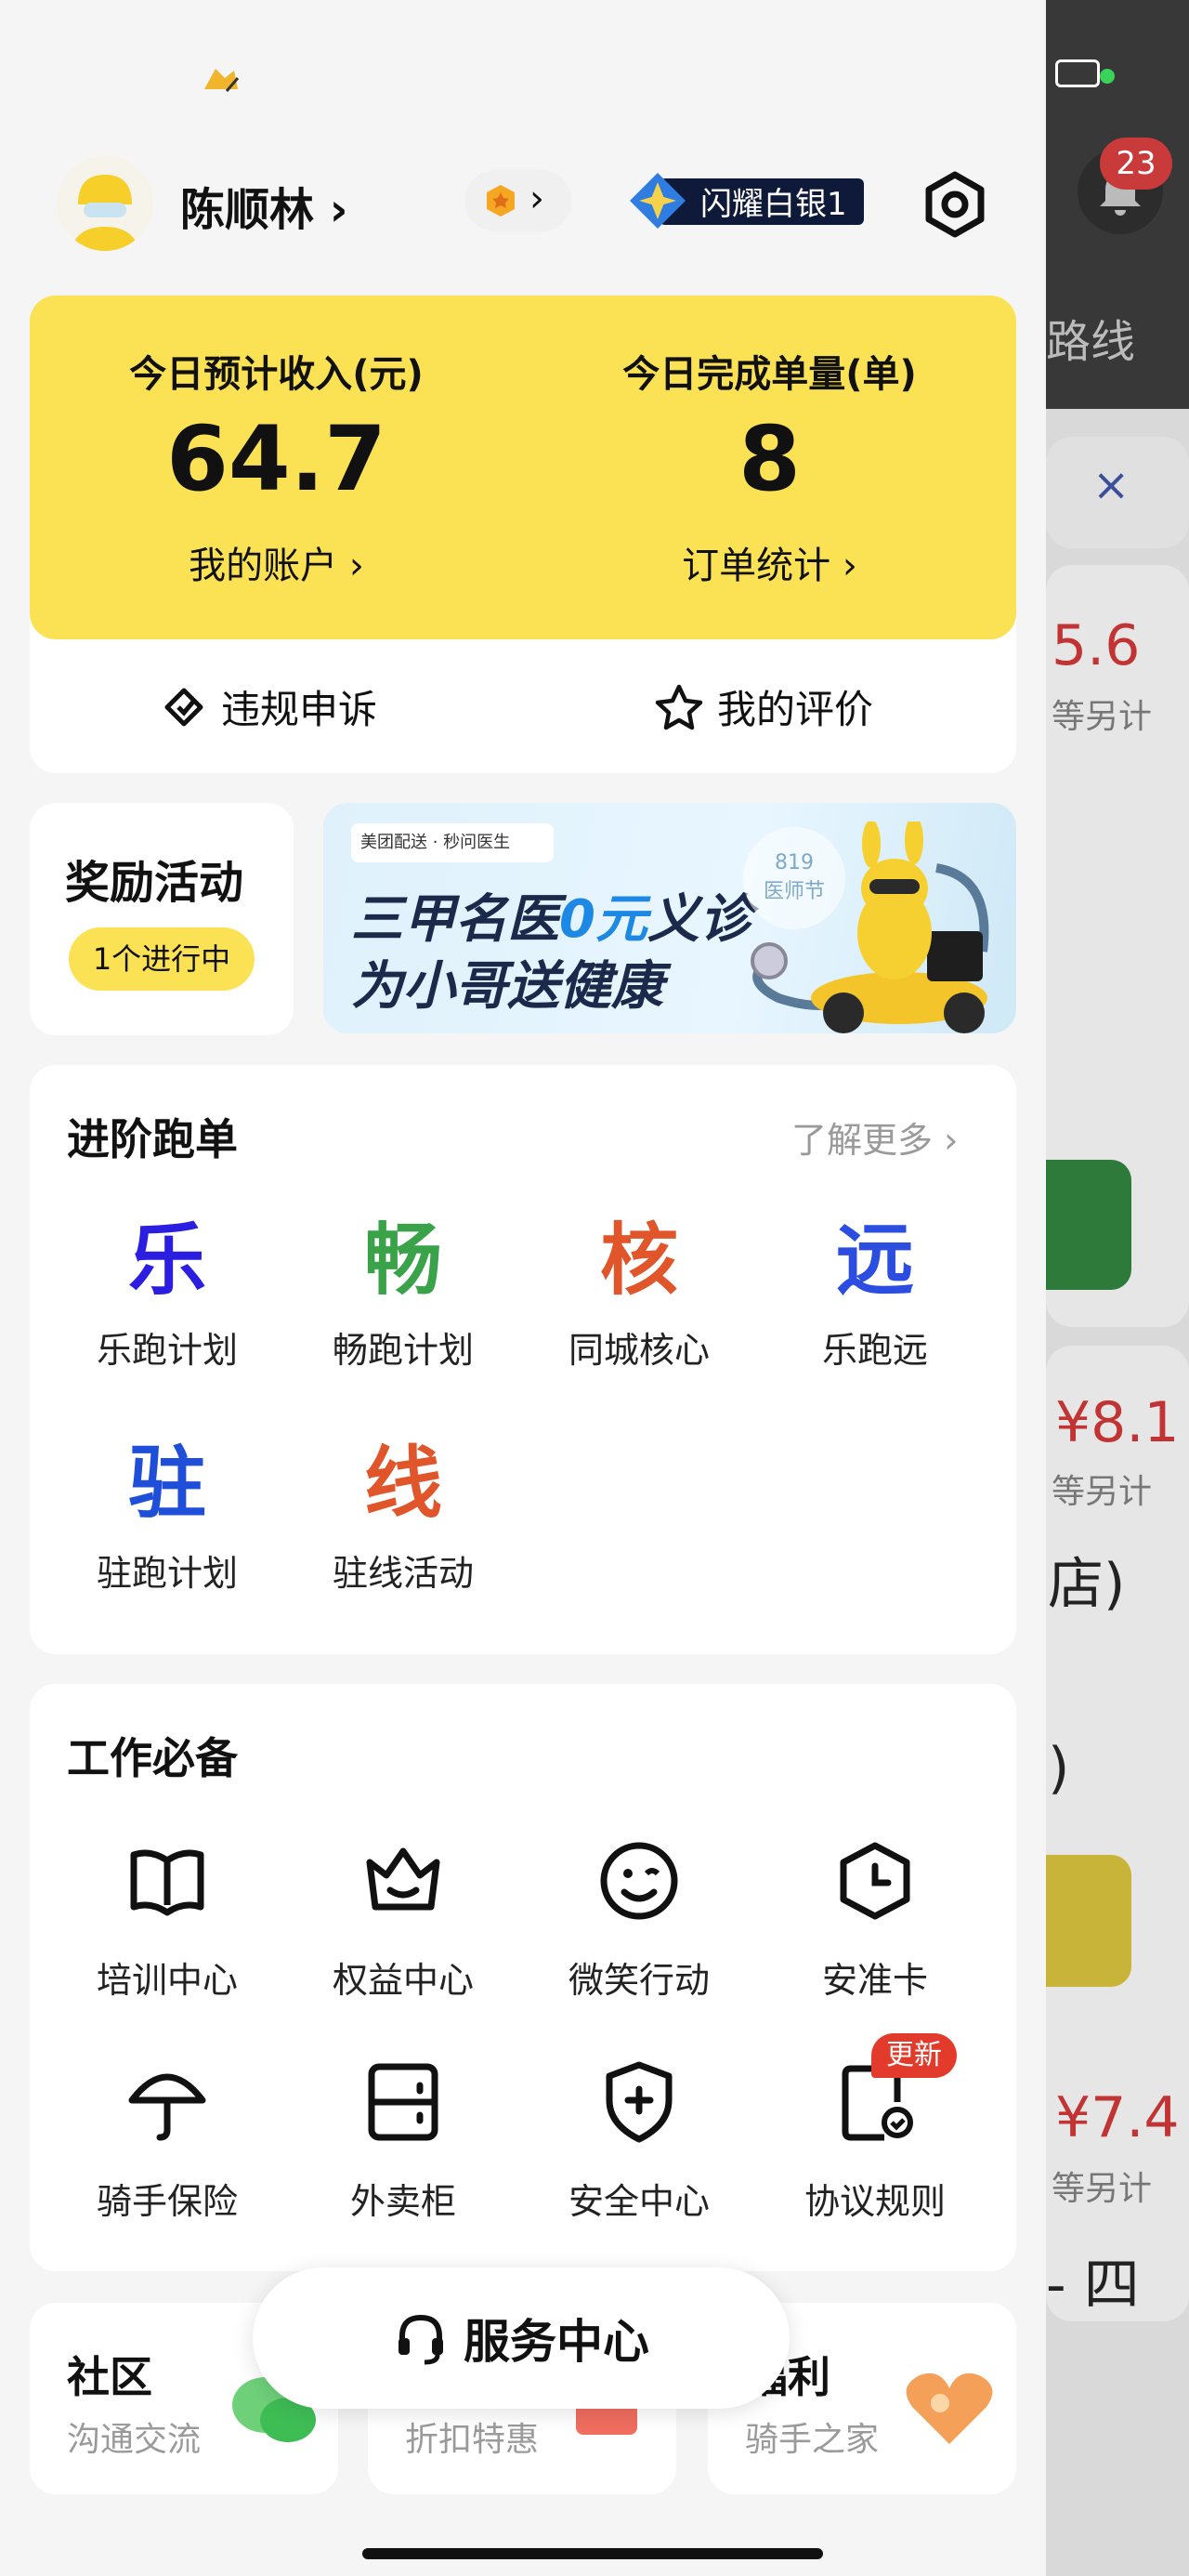  What do you see at coordinates (403, 1980) in the screenshot?
I see `work-item-label: 权益中心` at bounding box center [403, 1980].